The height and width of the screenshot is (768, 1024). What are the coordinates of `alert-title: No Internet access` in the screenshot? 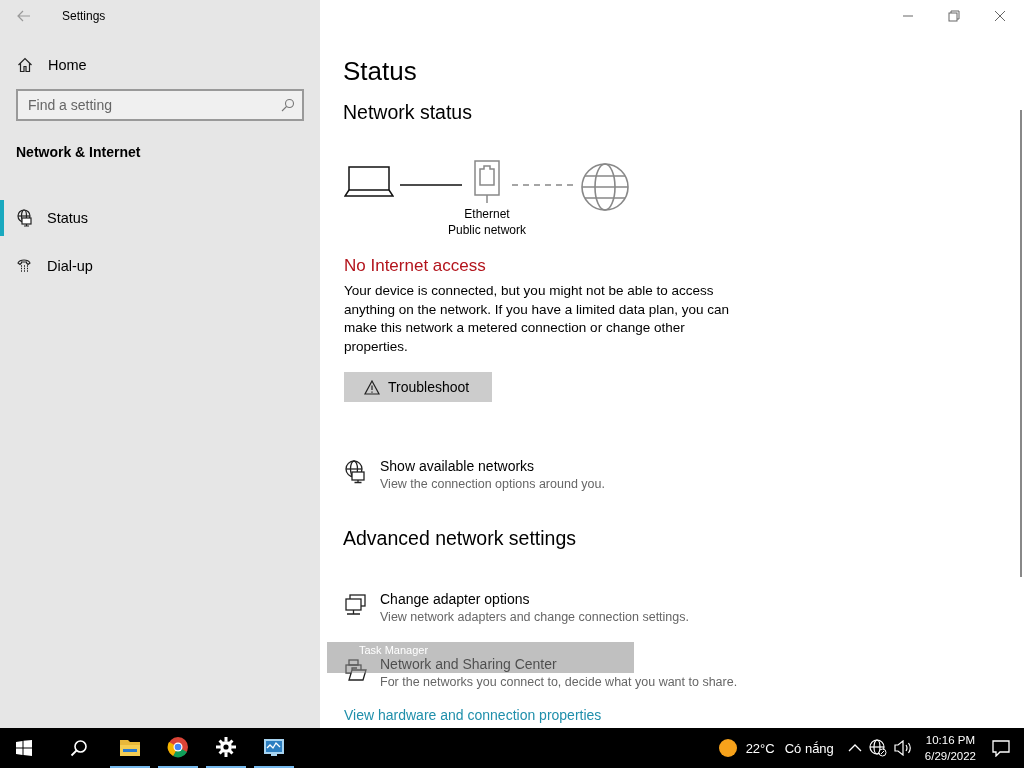 It's located at (415, 266).